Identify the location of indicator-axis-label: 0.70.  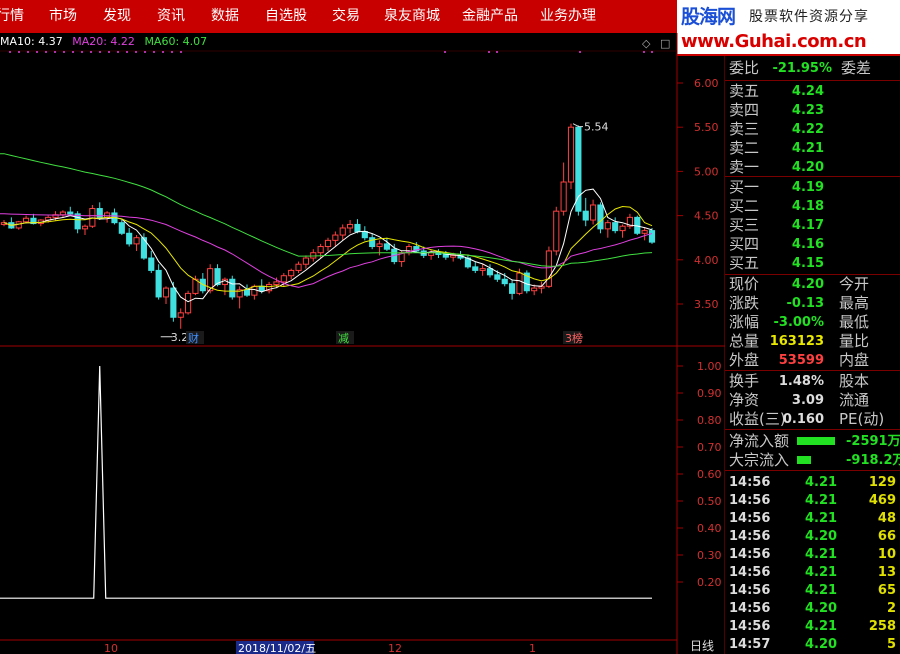
(709, 447).